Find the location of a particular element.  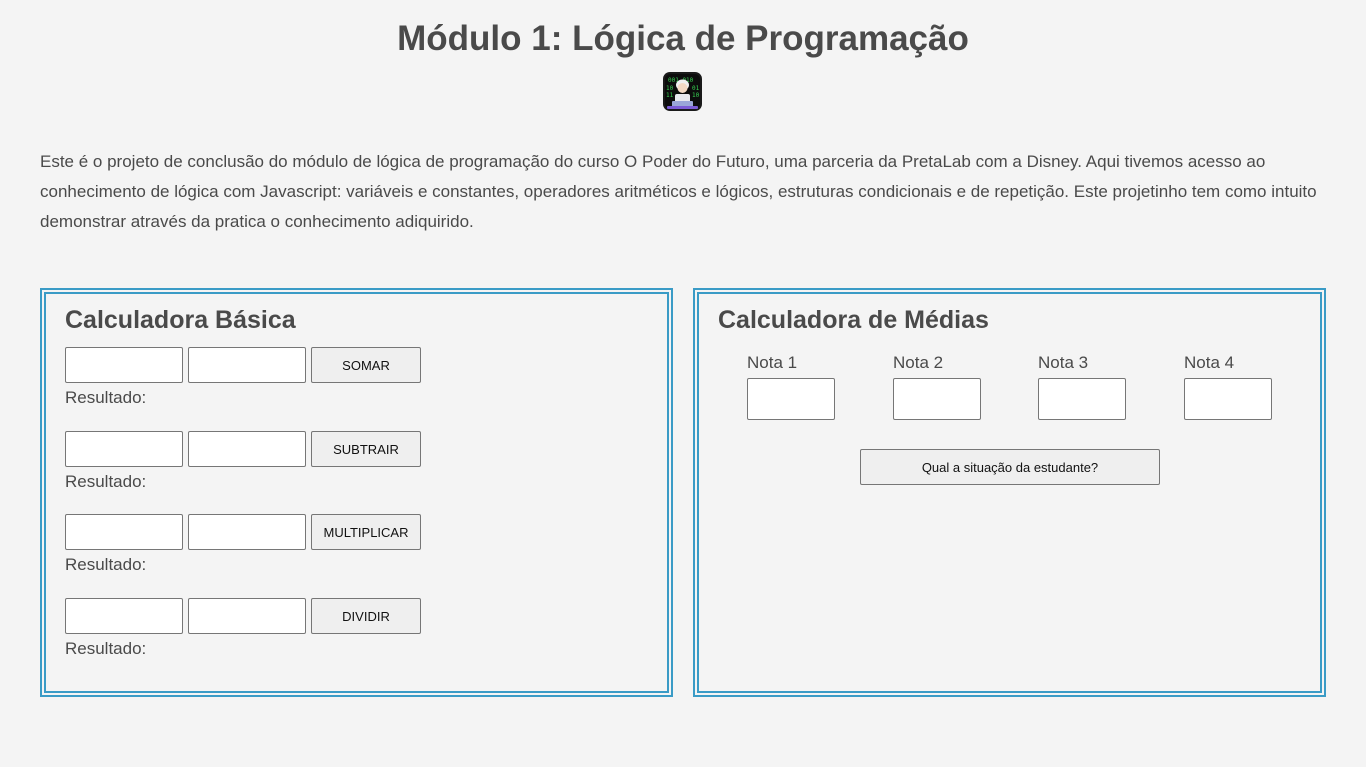

grade-field-3: Nota 3 is located at coordinates (1083, 386).